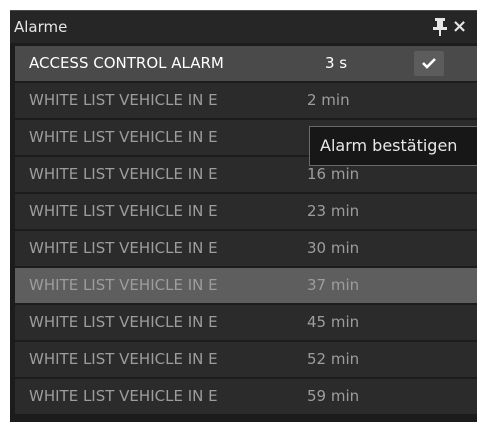 The height and width of the screenshot is (422, 477). What do you see at coordinates (333, 359) in the screenshot?
I see `alarm-elapsed-time: 52 min` at bounding box center [333, 359].